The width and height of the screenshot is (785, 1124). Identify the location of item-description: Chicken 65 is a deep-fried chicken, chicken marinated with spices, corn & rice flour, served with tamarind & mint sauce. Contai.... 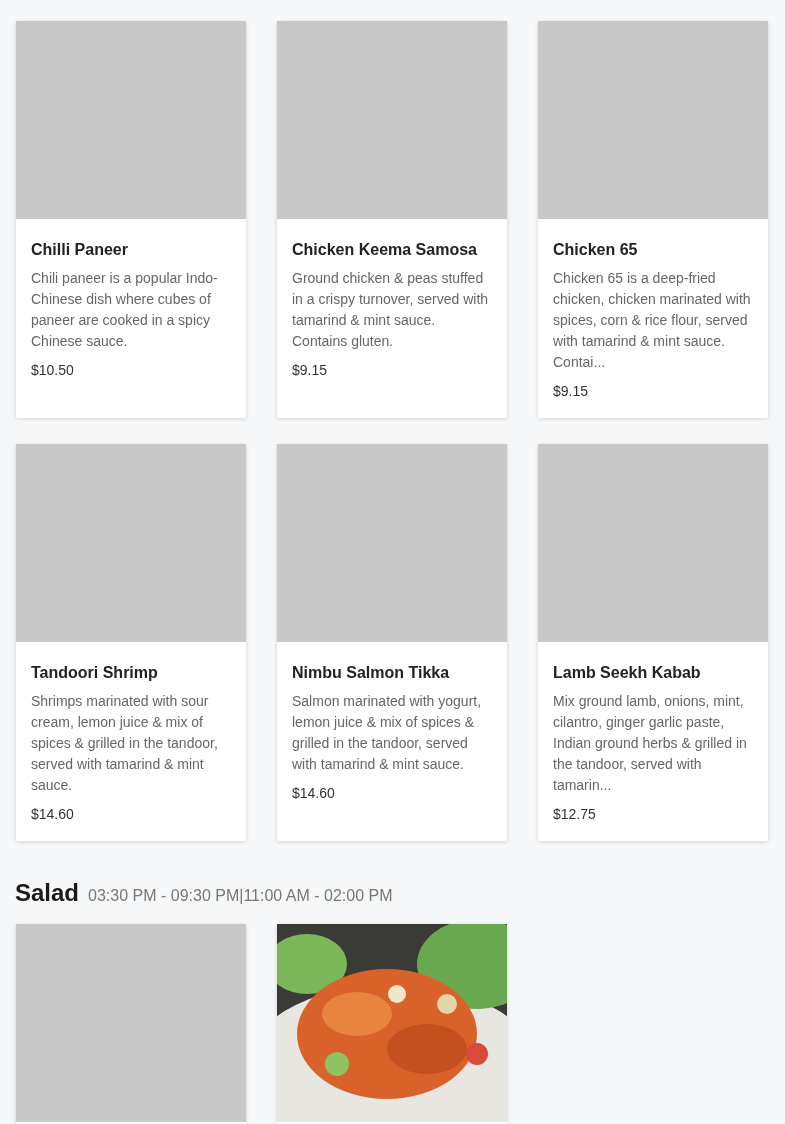
(652, 320).